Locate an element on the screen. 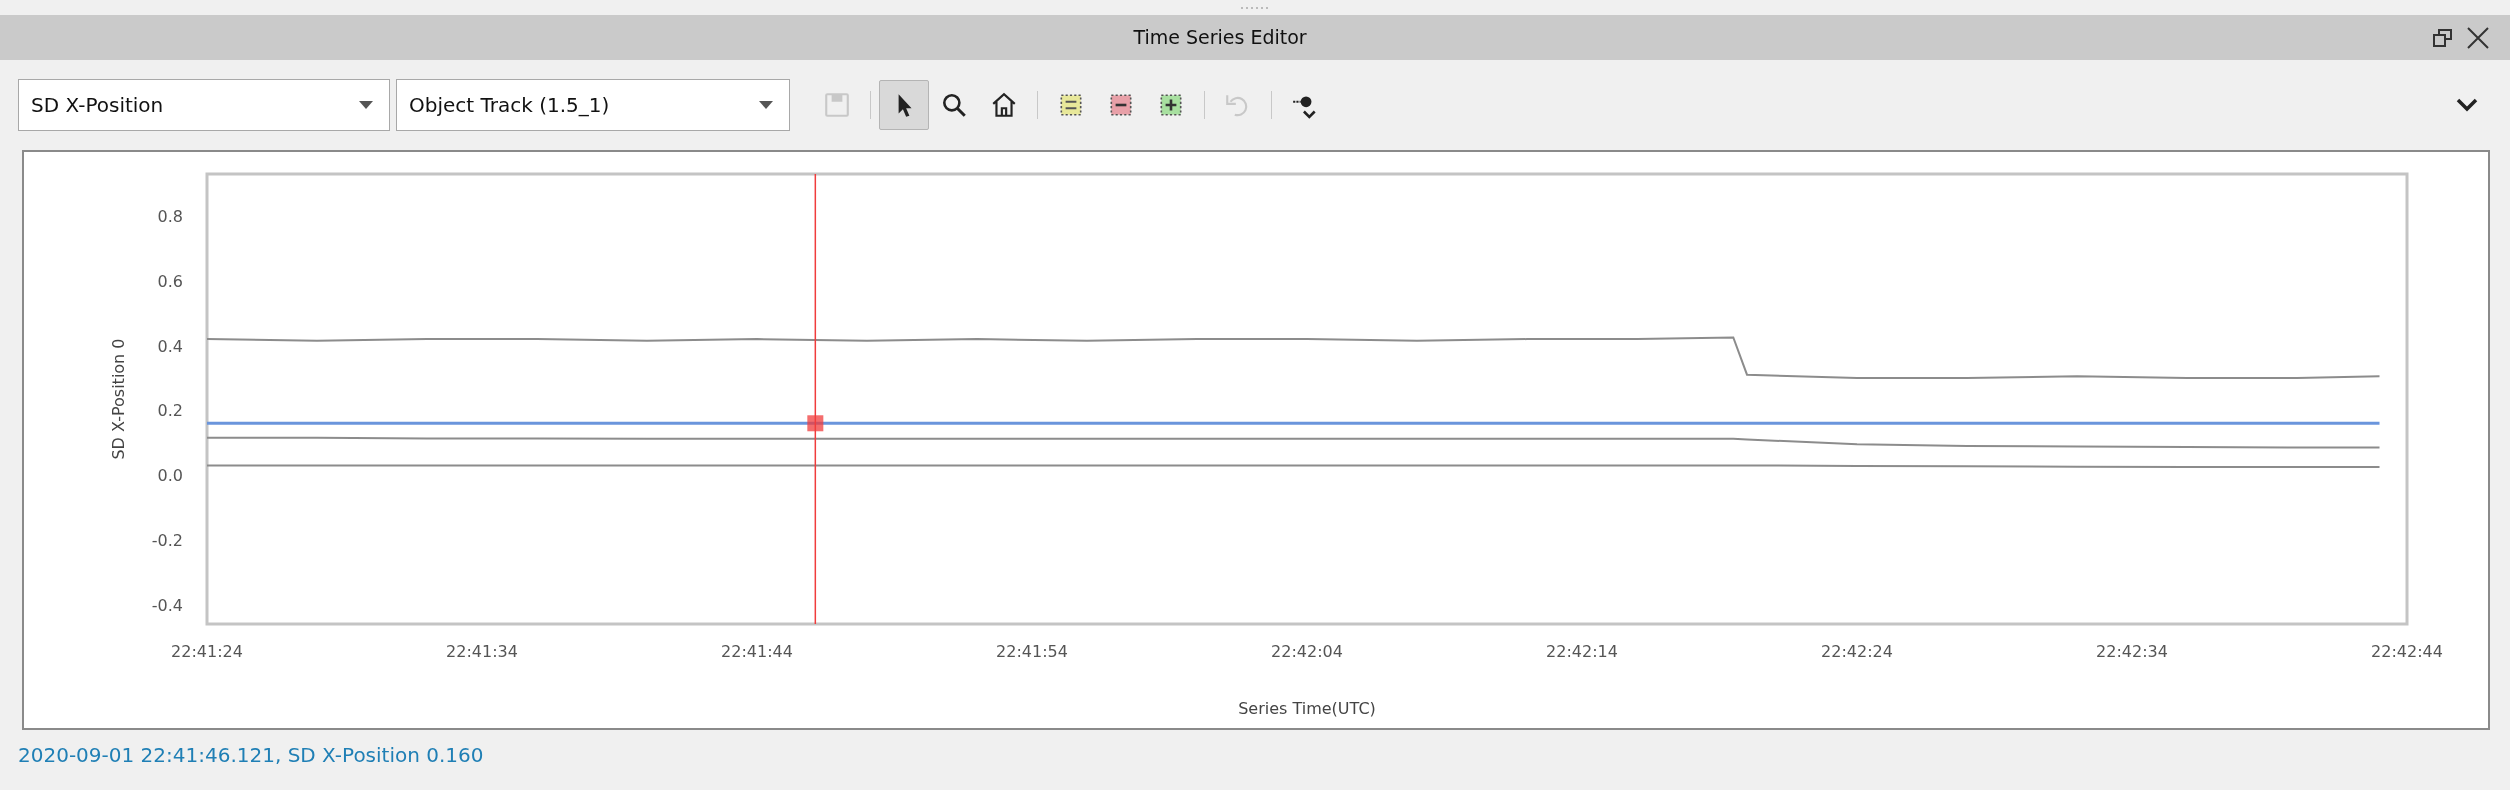 Image resolution: width=2510 pixels, height=790 pixels. search-icon is located at coordinates (954, 105).